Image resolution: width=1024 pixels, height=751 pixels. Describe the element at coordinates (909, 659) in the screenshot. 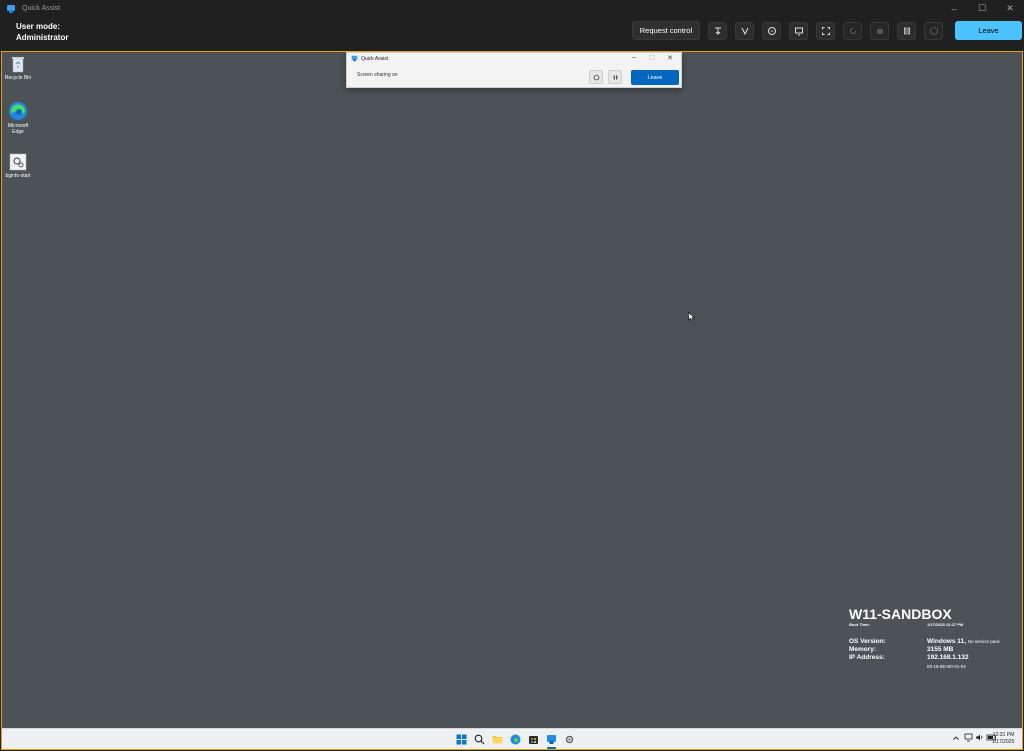

I see `ip-address-row: IP Address: 192.168.1.132` at that location.